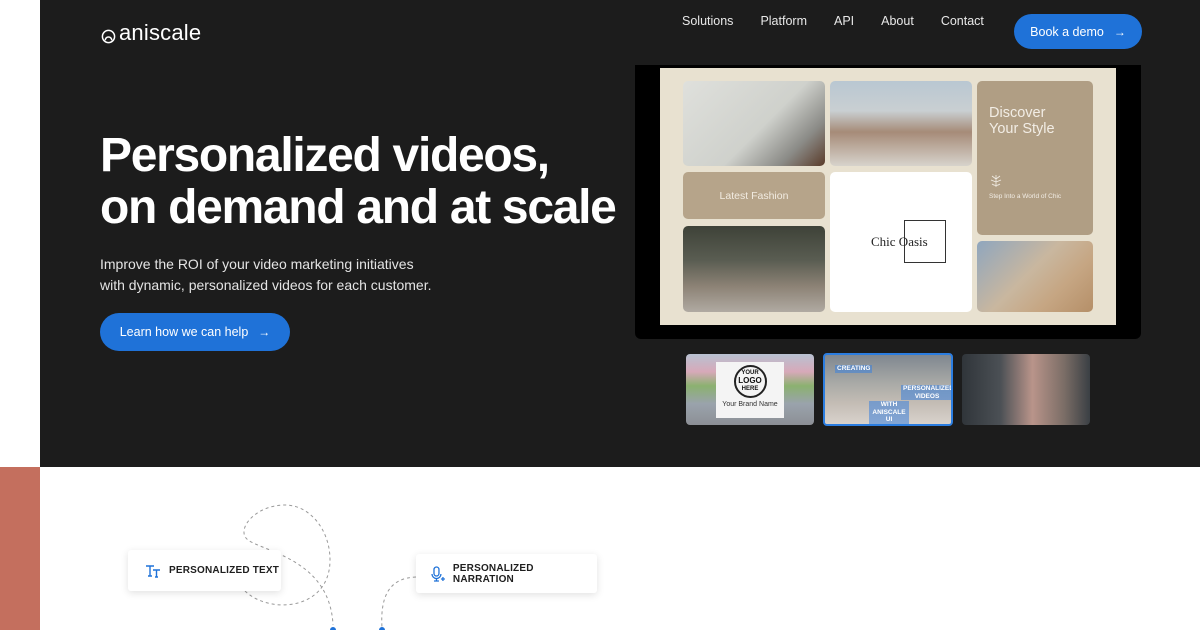 This screenshot has width=1200, height=630. I want to click on brand-name-placeholder: Your Brand Name, so click(750, 404).